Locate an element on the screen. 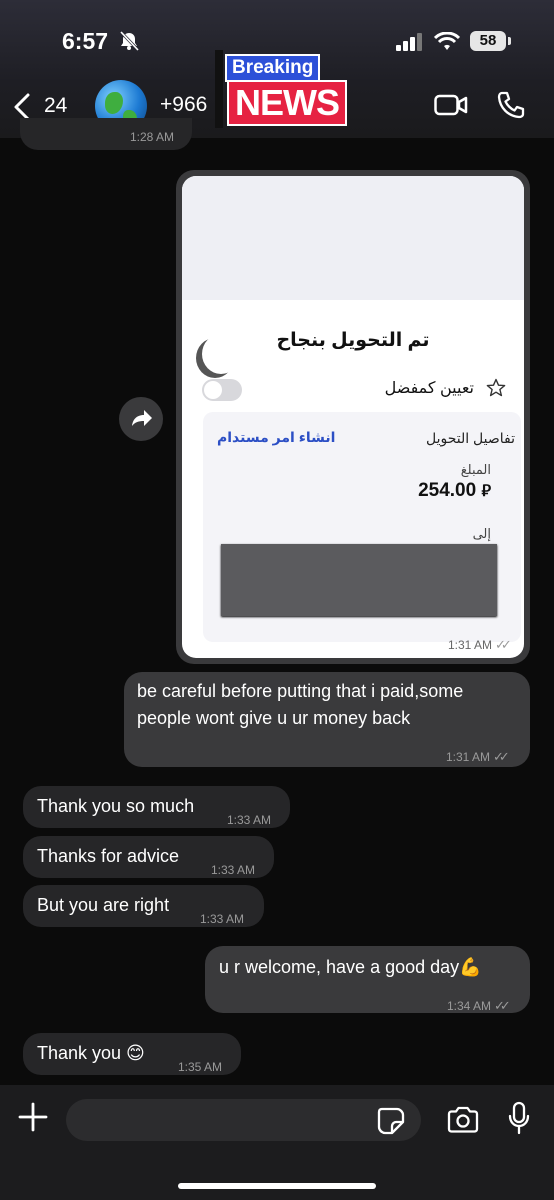  amount-number: 254.00 is located at coordinates (447, 490).